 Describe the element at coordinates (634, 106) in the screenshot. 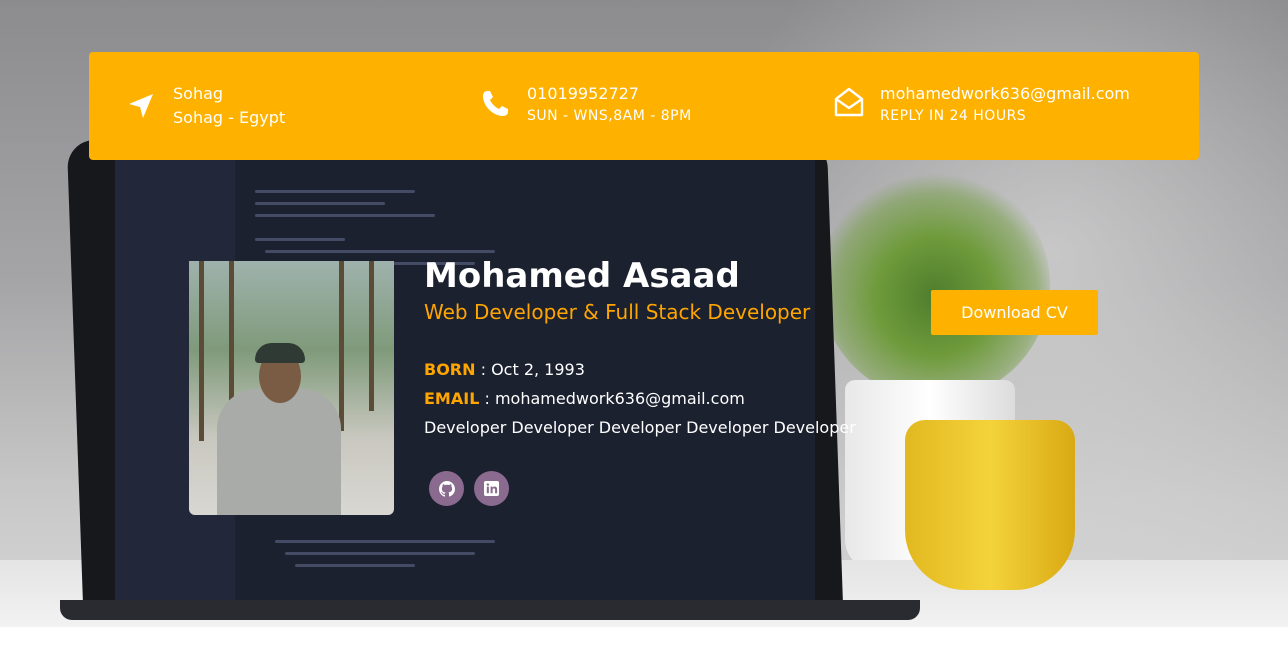

I see `contact-phone: 01019952727 SUN - WNS,8AM - 8PM` at that location.